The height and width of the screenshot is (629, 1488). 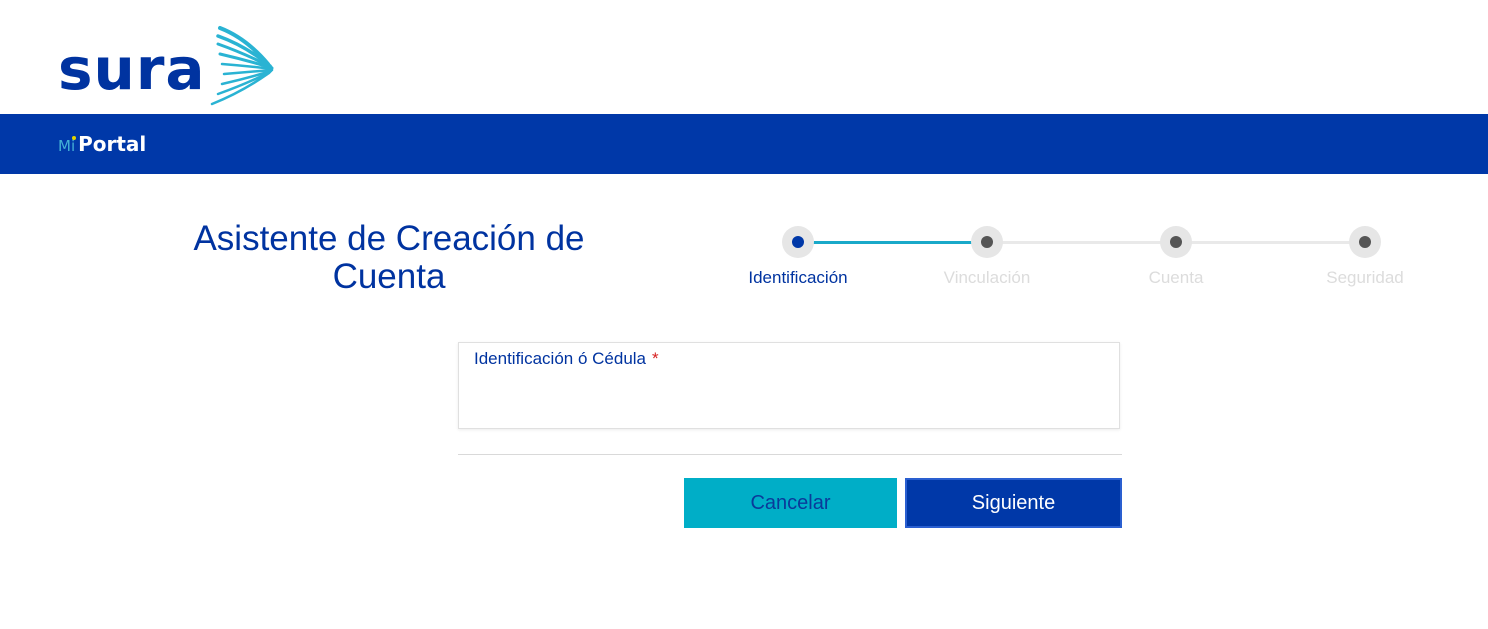 What do you see at coordinates (389, 257) in the screenshot?
I see `page-title: Asistente de Creación de Cuenta` at bounding box center [389, 257].